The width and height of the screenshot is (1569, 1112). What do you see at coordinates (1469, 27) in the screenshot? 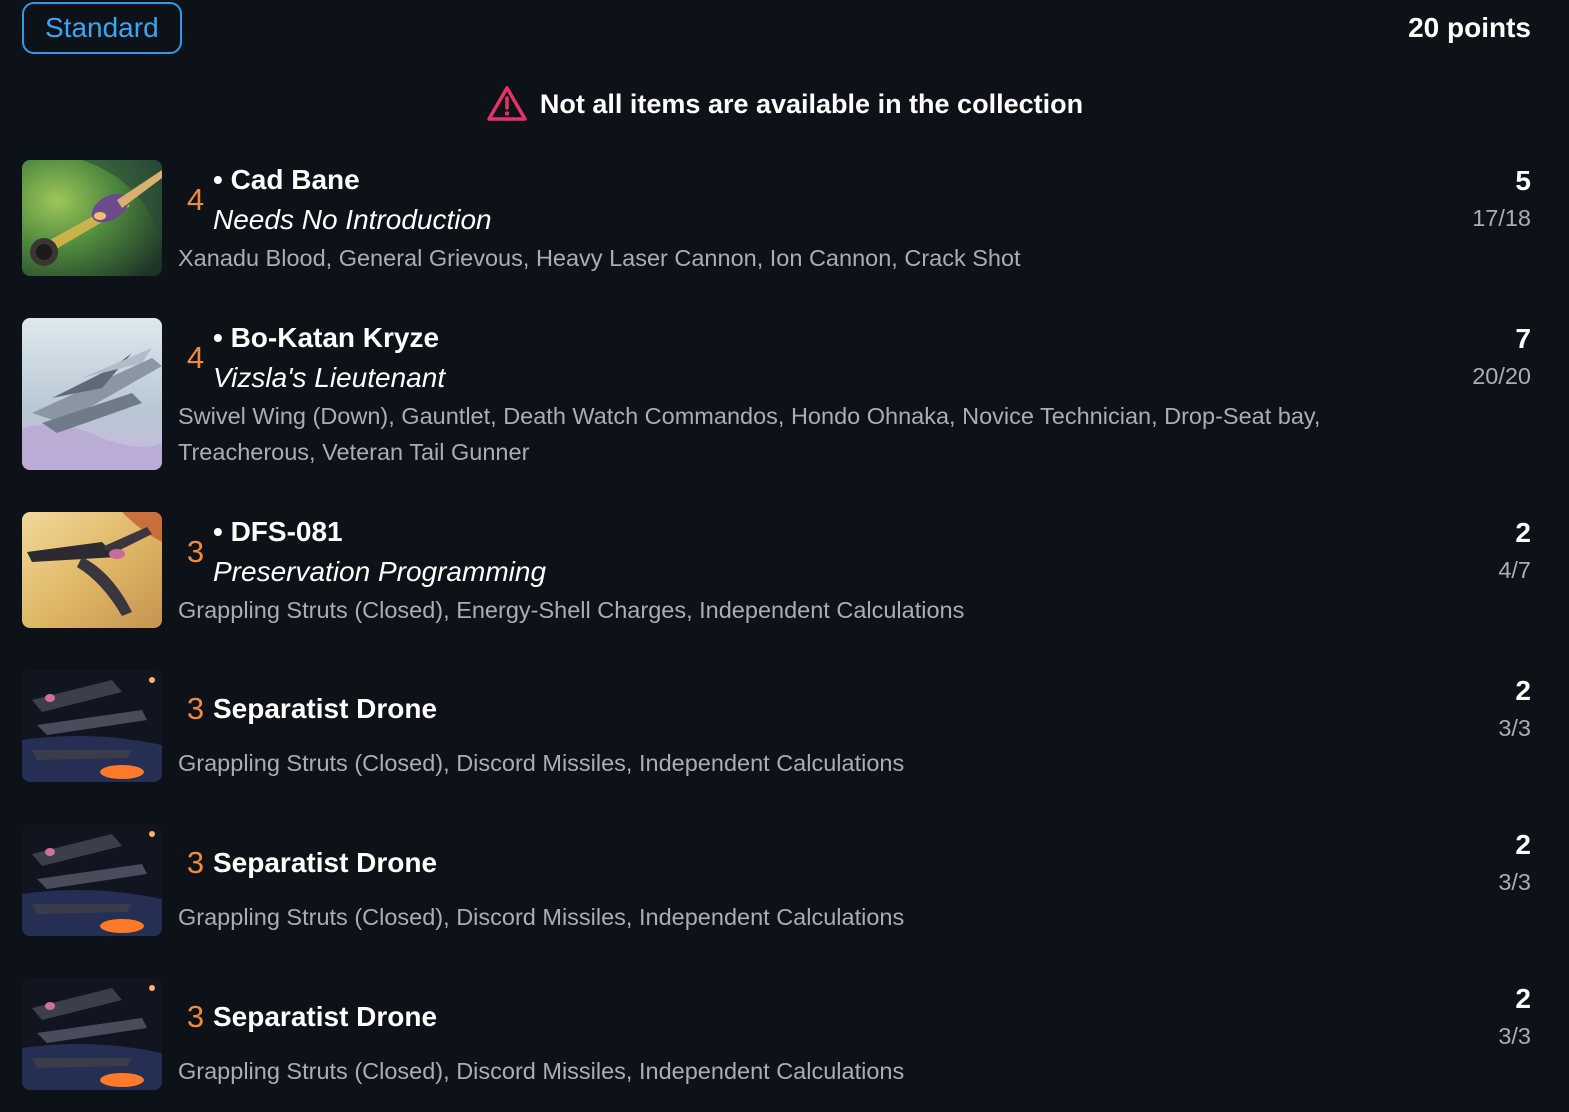
I see `points-total: 20 points` at bounding box center [1469, 27].